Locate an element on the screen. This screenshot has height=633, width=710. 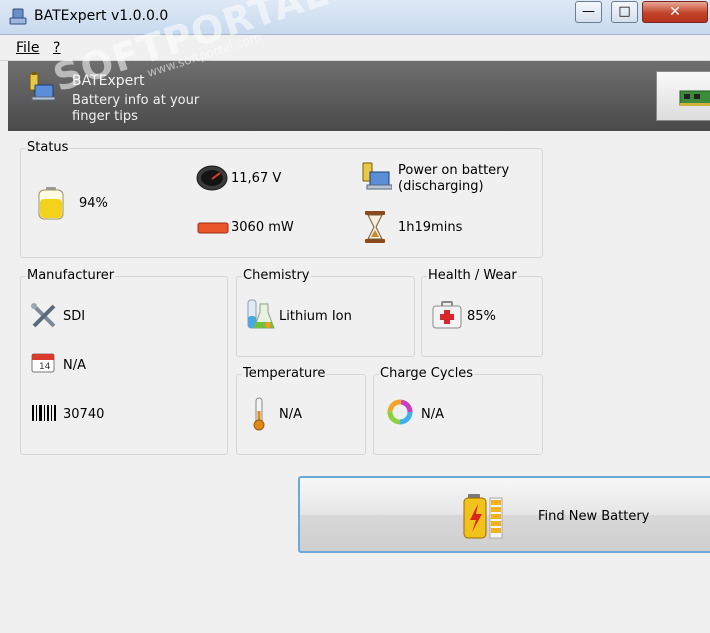
minimize-icon: — is located at coordinates (588, 11).